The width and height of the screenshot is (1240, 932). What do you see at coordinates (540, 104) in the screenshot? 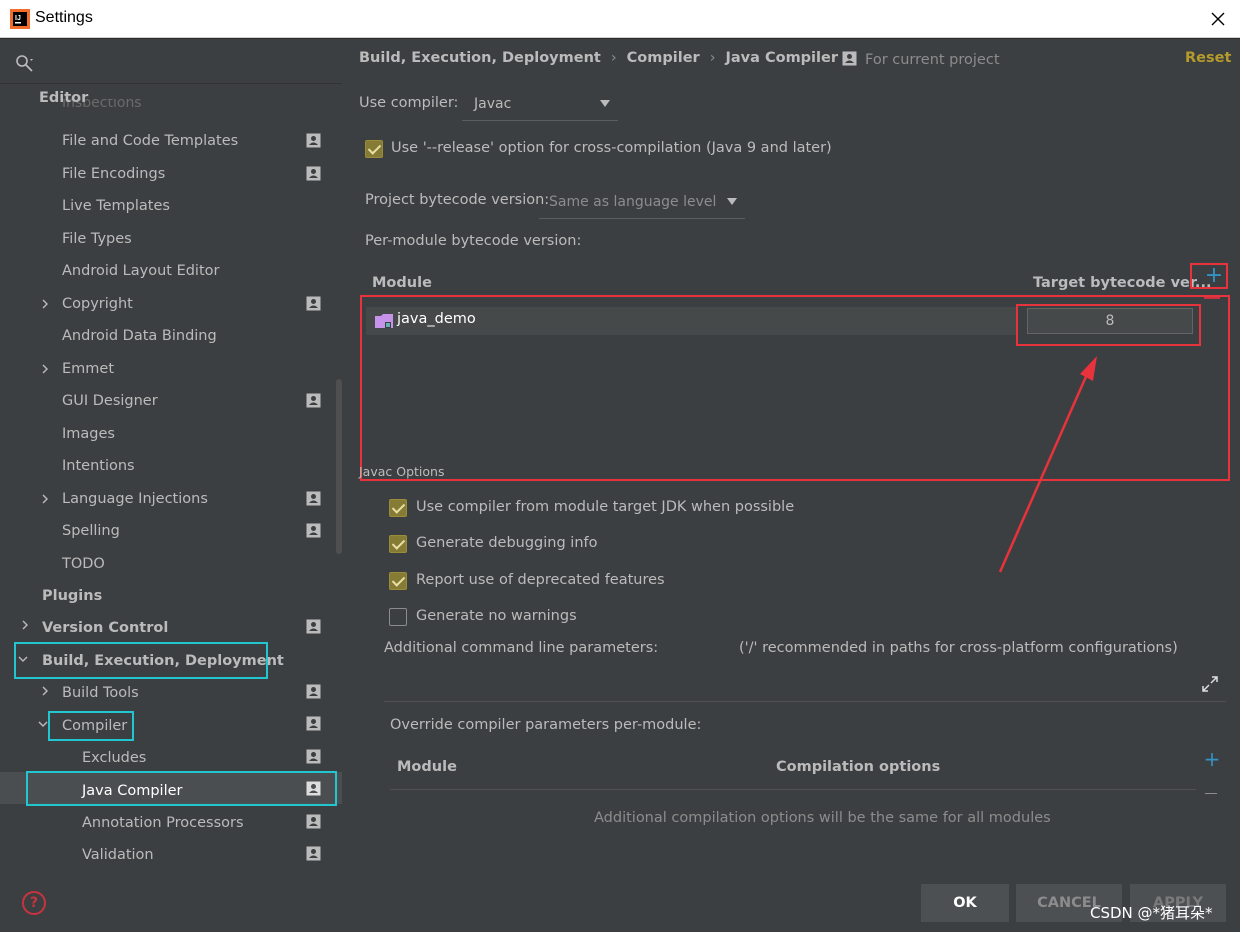
I see `use-compiler-select: Javac` at bounding box center [540, 104].